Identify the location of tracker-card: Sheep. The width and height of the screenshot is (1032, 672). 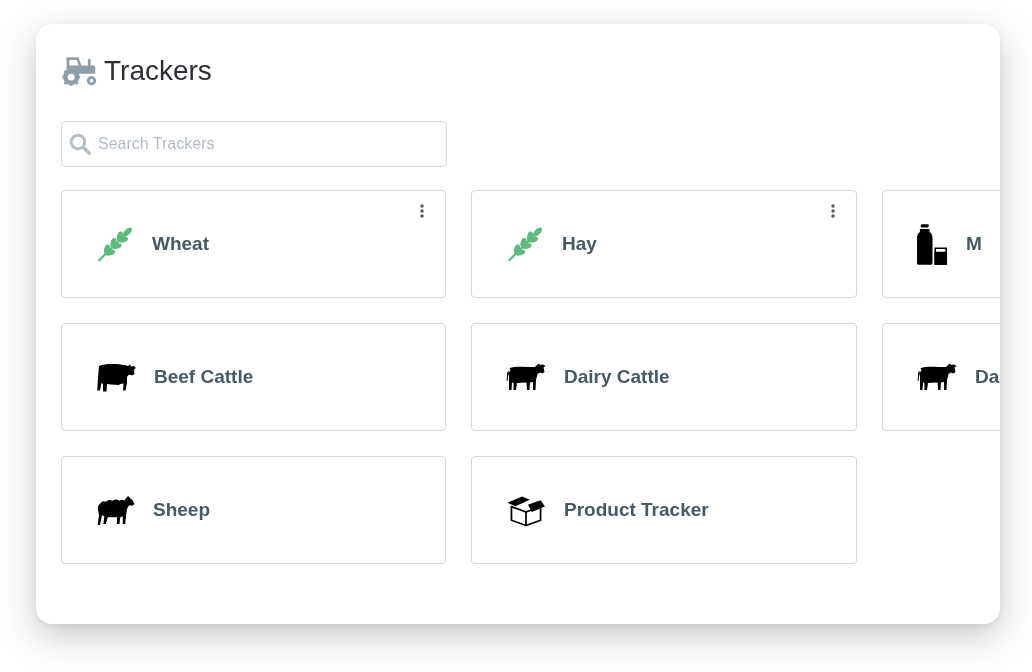
(253, 510).